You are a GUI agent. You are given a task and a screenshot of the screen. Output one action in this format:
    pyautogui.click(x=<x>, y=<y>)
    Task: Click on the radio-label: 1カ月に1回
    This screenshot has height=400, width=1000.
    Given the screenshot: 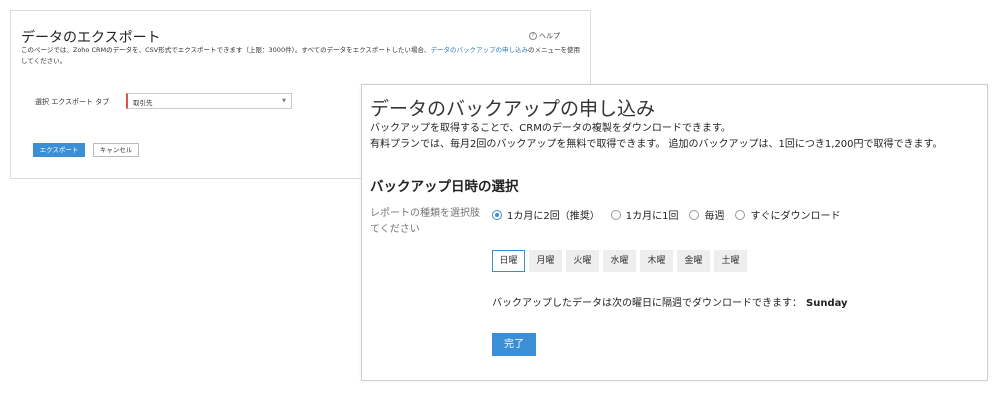 What is the action you would take?
    pyautogui.click(x=652, y=216)
    